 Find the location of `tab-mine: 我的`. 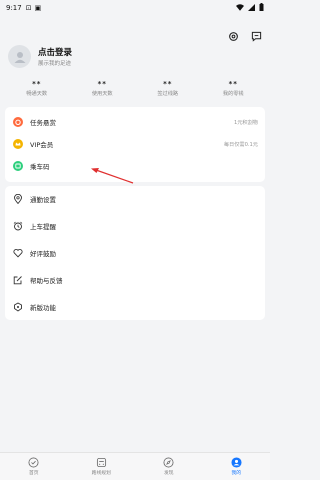

tab-mine: 我的 is located at coordinates (237, 466).